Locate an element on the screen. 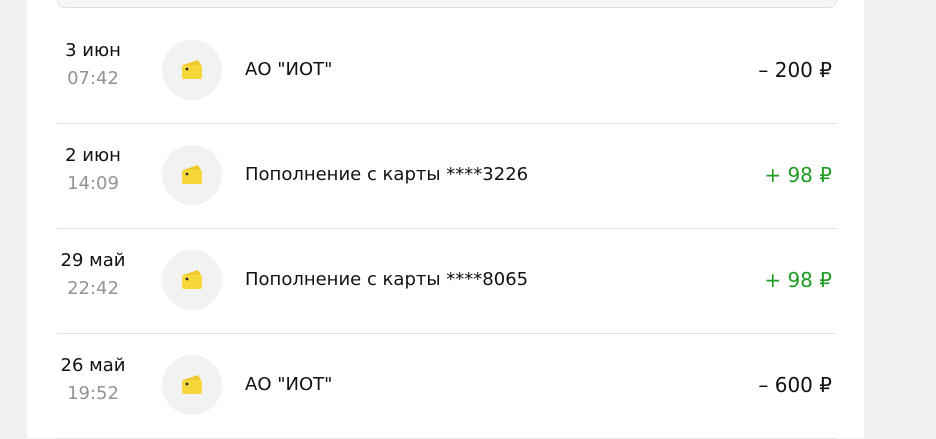 This screenshot has width=936, height=439. transaction-date: 26 май is located at coordinates (93, 365).